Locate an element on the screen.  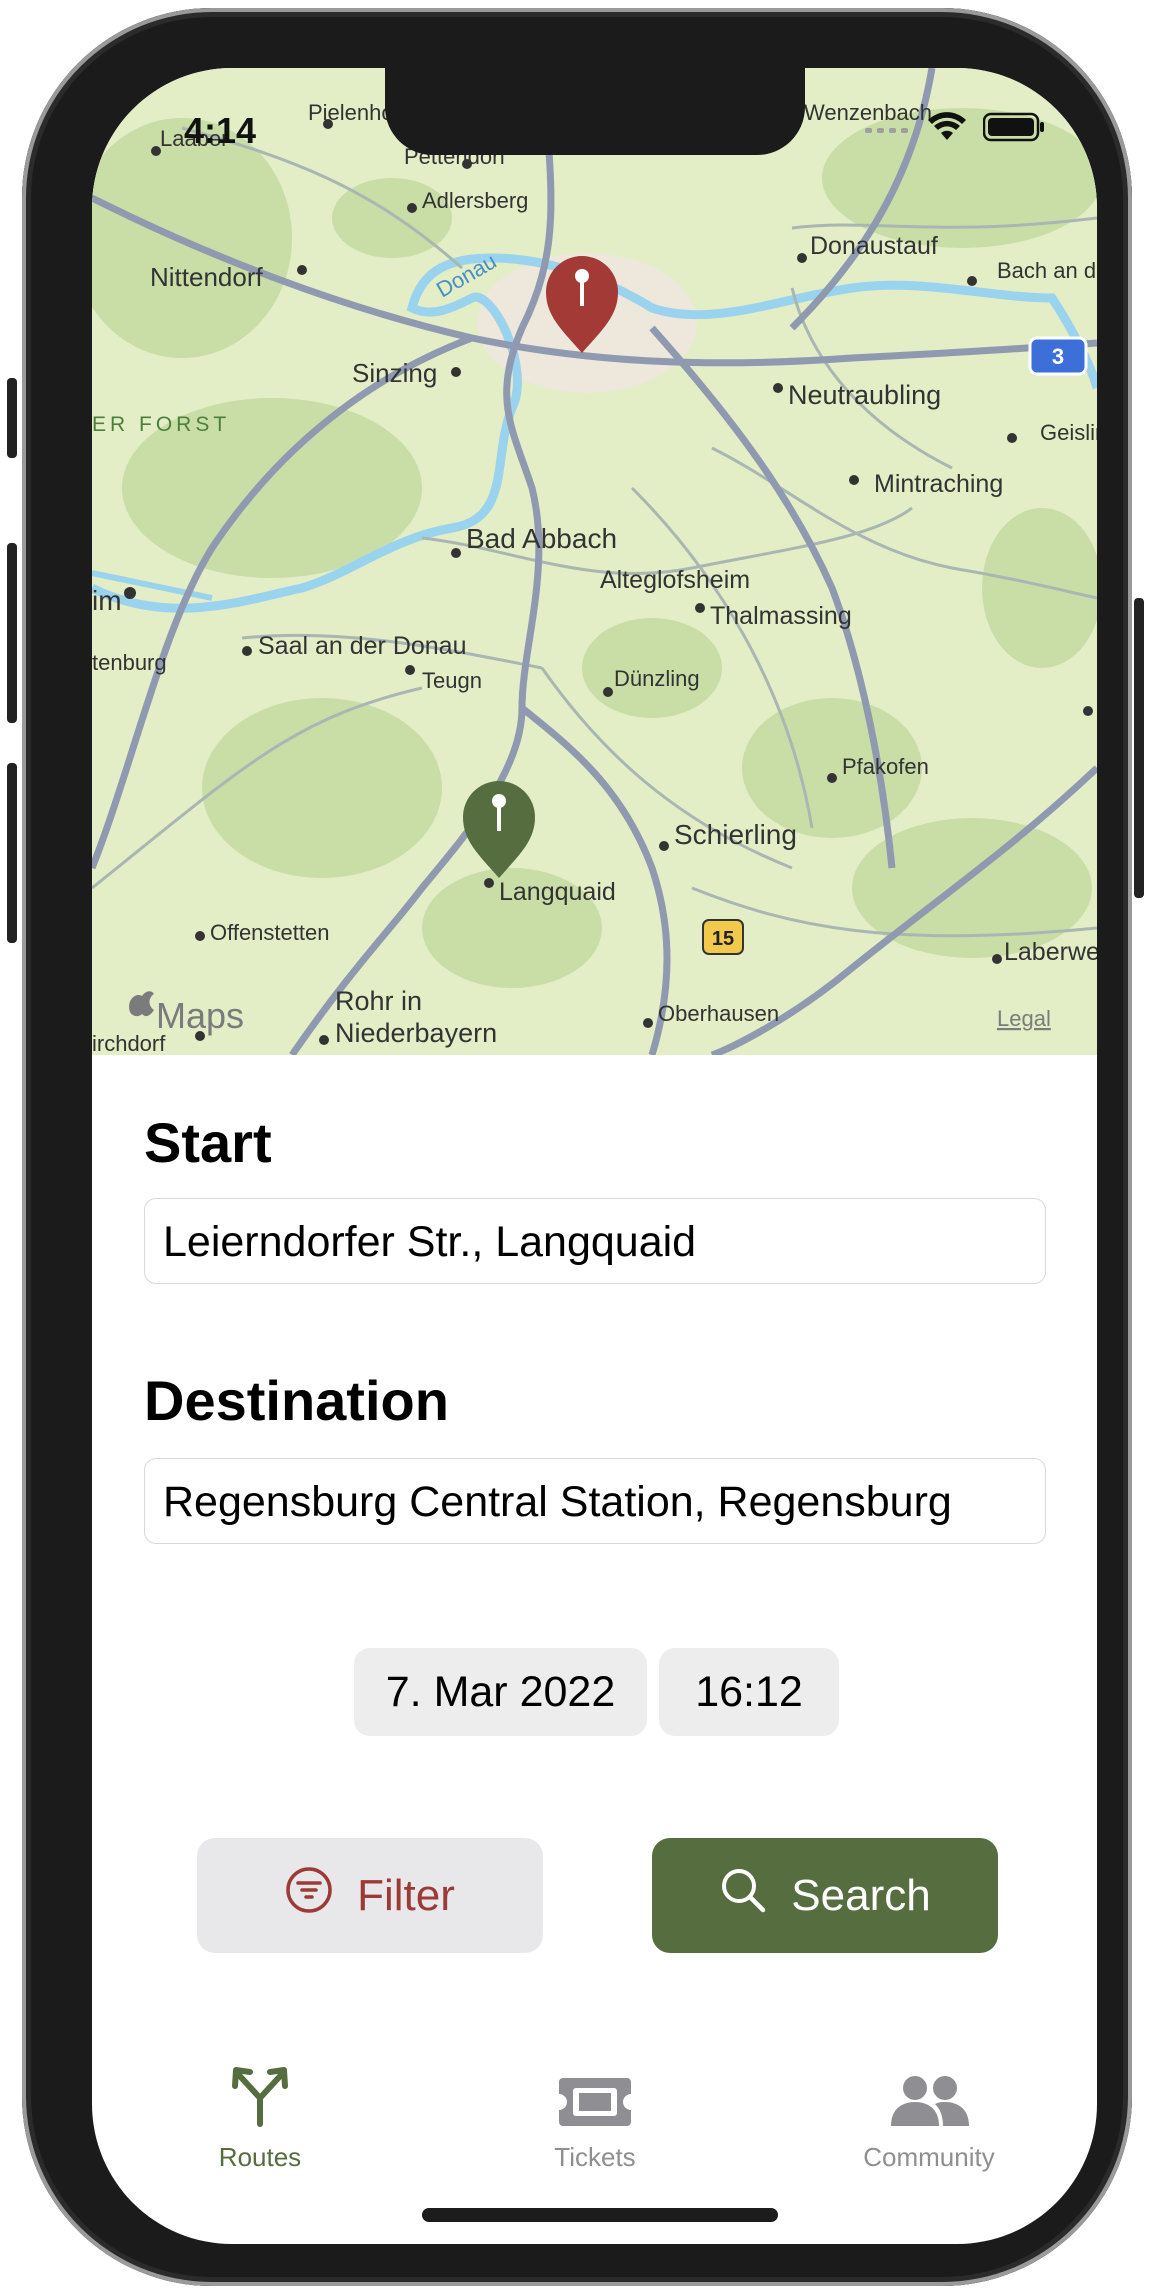
ticket-icon is located at coordinates (595, 2088).